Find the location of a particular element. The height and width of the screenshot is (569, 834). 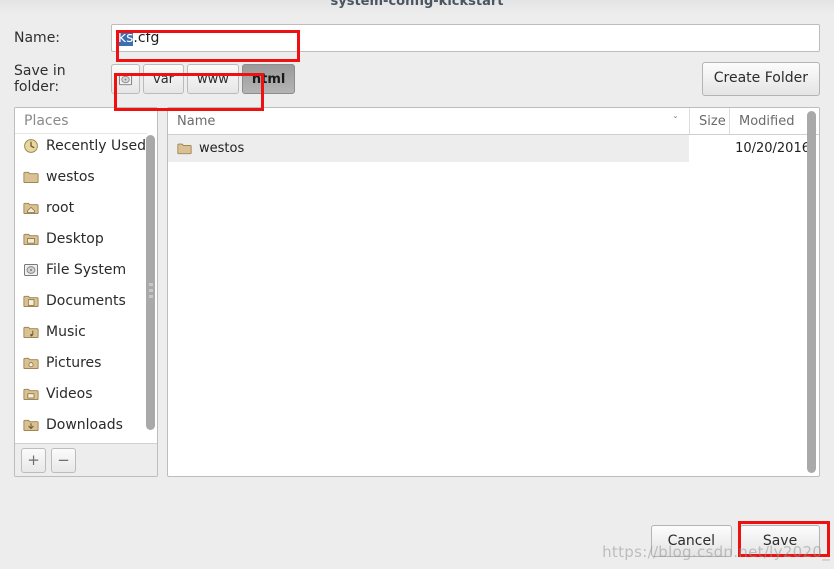

places-footer: + − is located at coordinates (86, 459).